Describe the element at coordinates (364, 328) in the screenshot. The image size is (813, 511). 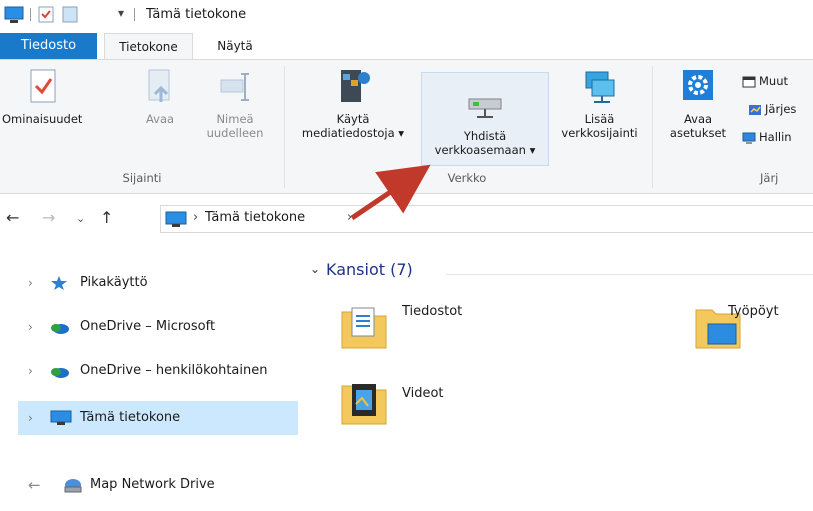
I see `documents-folder-icon` at that location.